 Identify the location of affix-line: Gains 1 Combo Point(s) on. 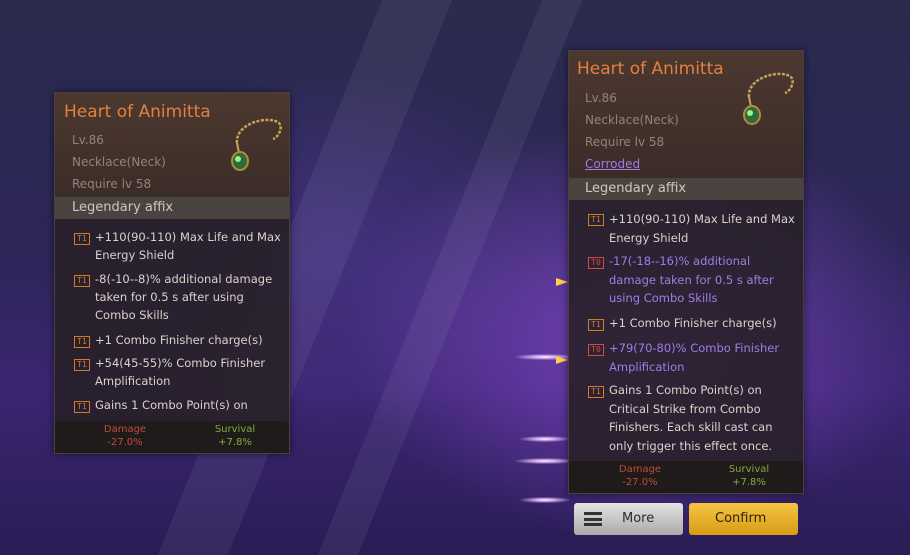
(171, 405).